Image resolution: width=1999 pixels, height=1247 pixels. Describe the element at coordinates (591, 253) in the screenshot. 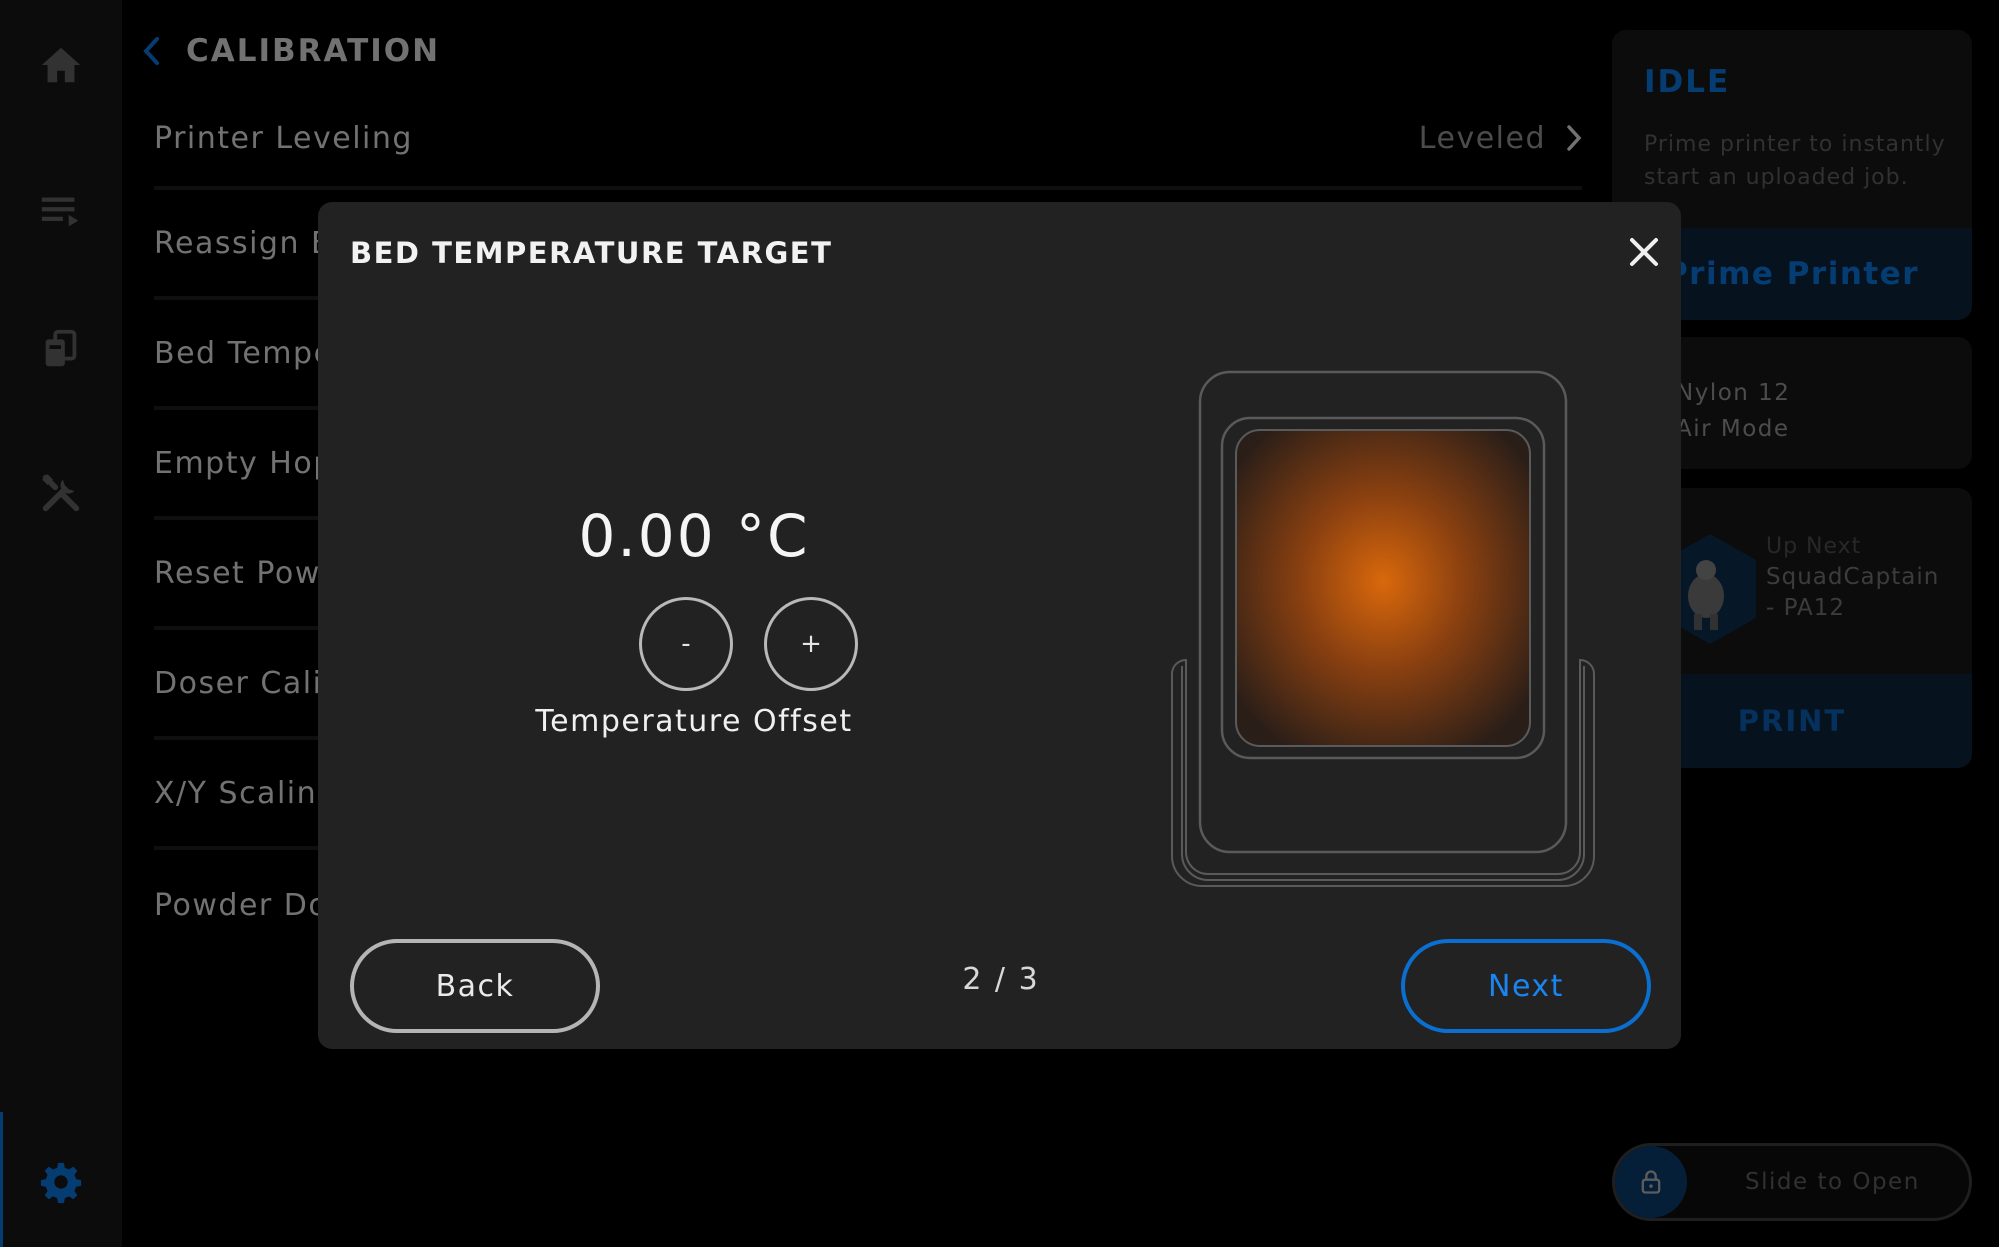

I see `dialog-title: BED TEMPERATURE TARGET` at that location.